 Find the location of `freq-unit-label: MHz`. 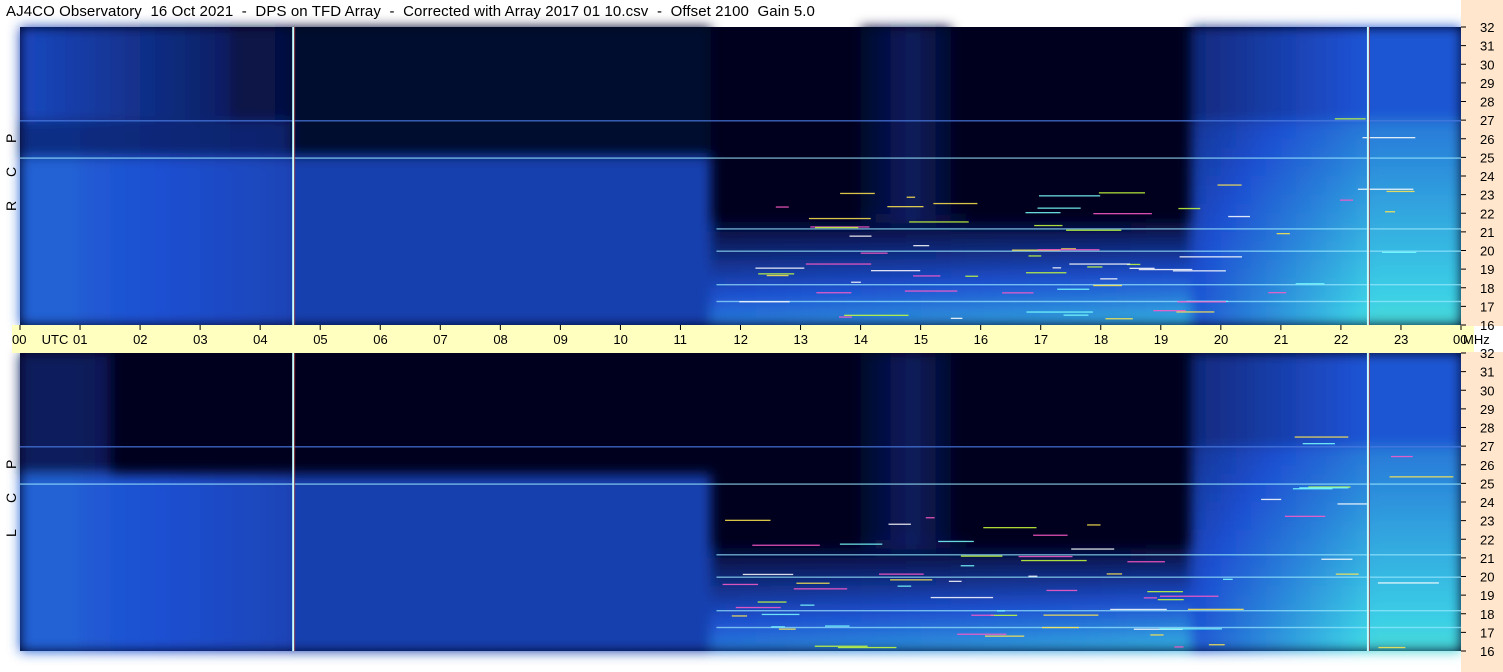

freq-unit-label: MHz is located at coordinates (1476, 339).